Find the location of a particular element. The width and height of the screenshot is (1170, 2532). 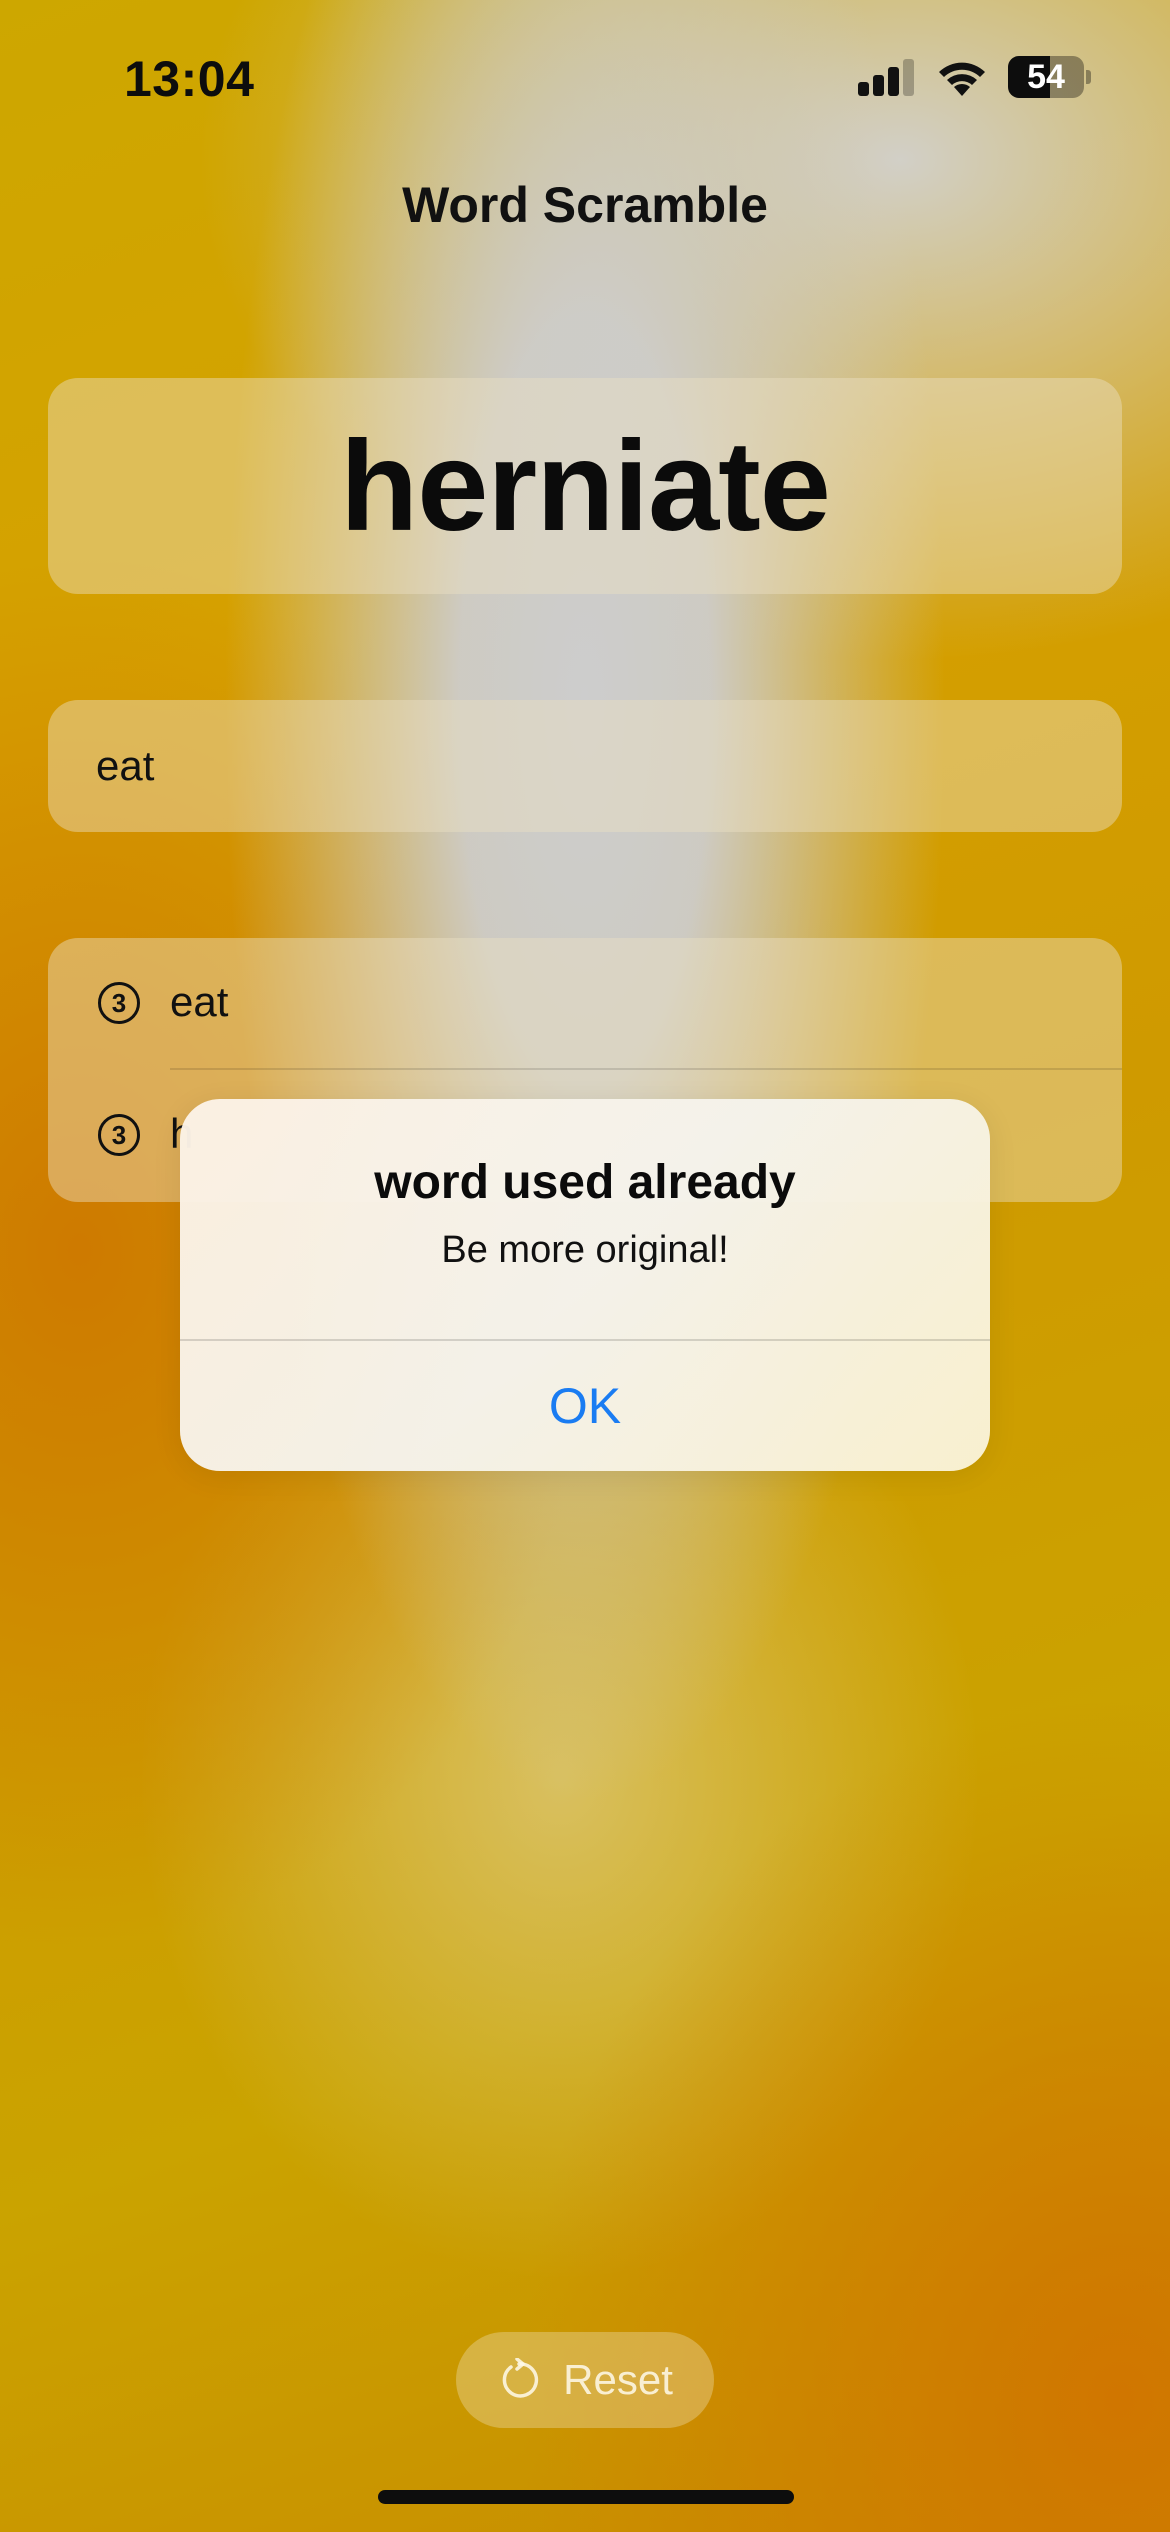

alert-dialog: word used already Be more original! OK is located at coordinates (585, 1285).